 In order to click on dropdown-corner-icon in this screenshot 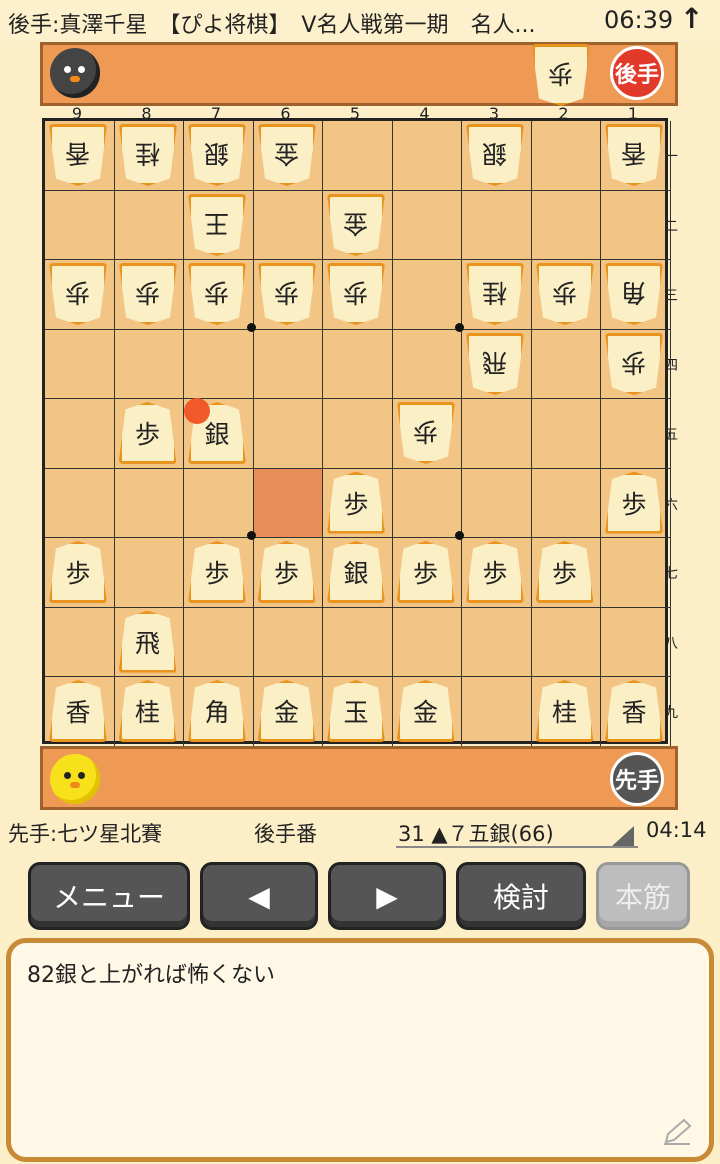, I will do `click(623, 836)`.